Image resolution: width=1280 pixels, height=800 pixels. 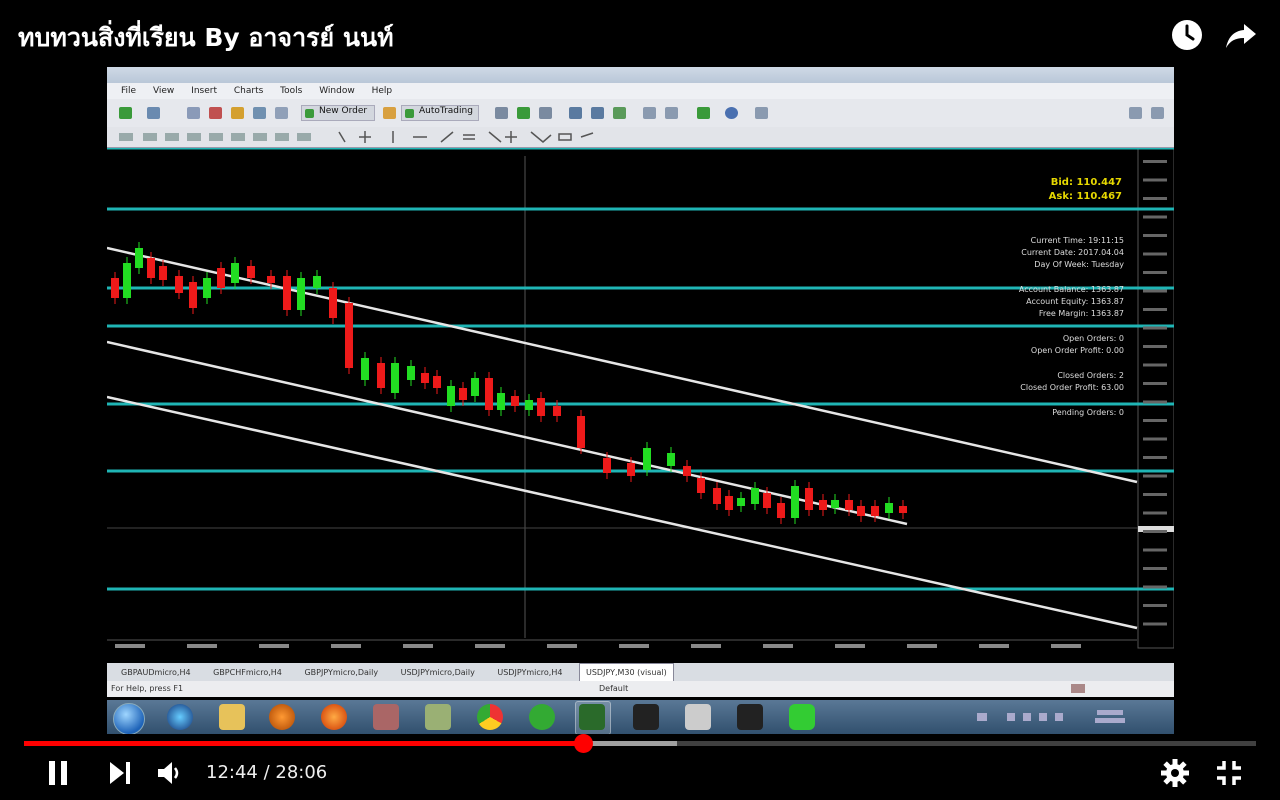 I want to click on platform-statusbar: For Help, press F1 Default, so click(x=640, y=689).